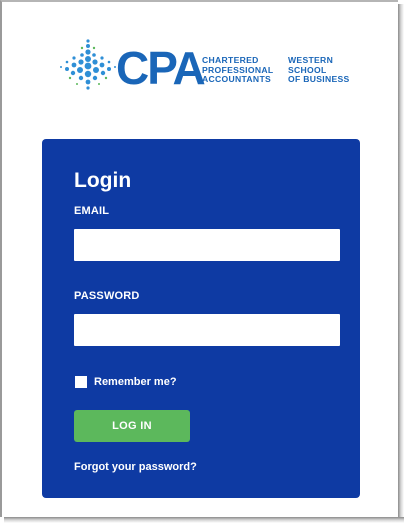 The image size is (406, 525). What do you see at coordinates (401, 263) in the screenshot?
I see `frame-shadow-right` at bounding box center [401, 263].